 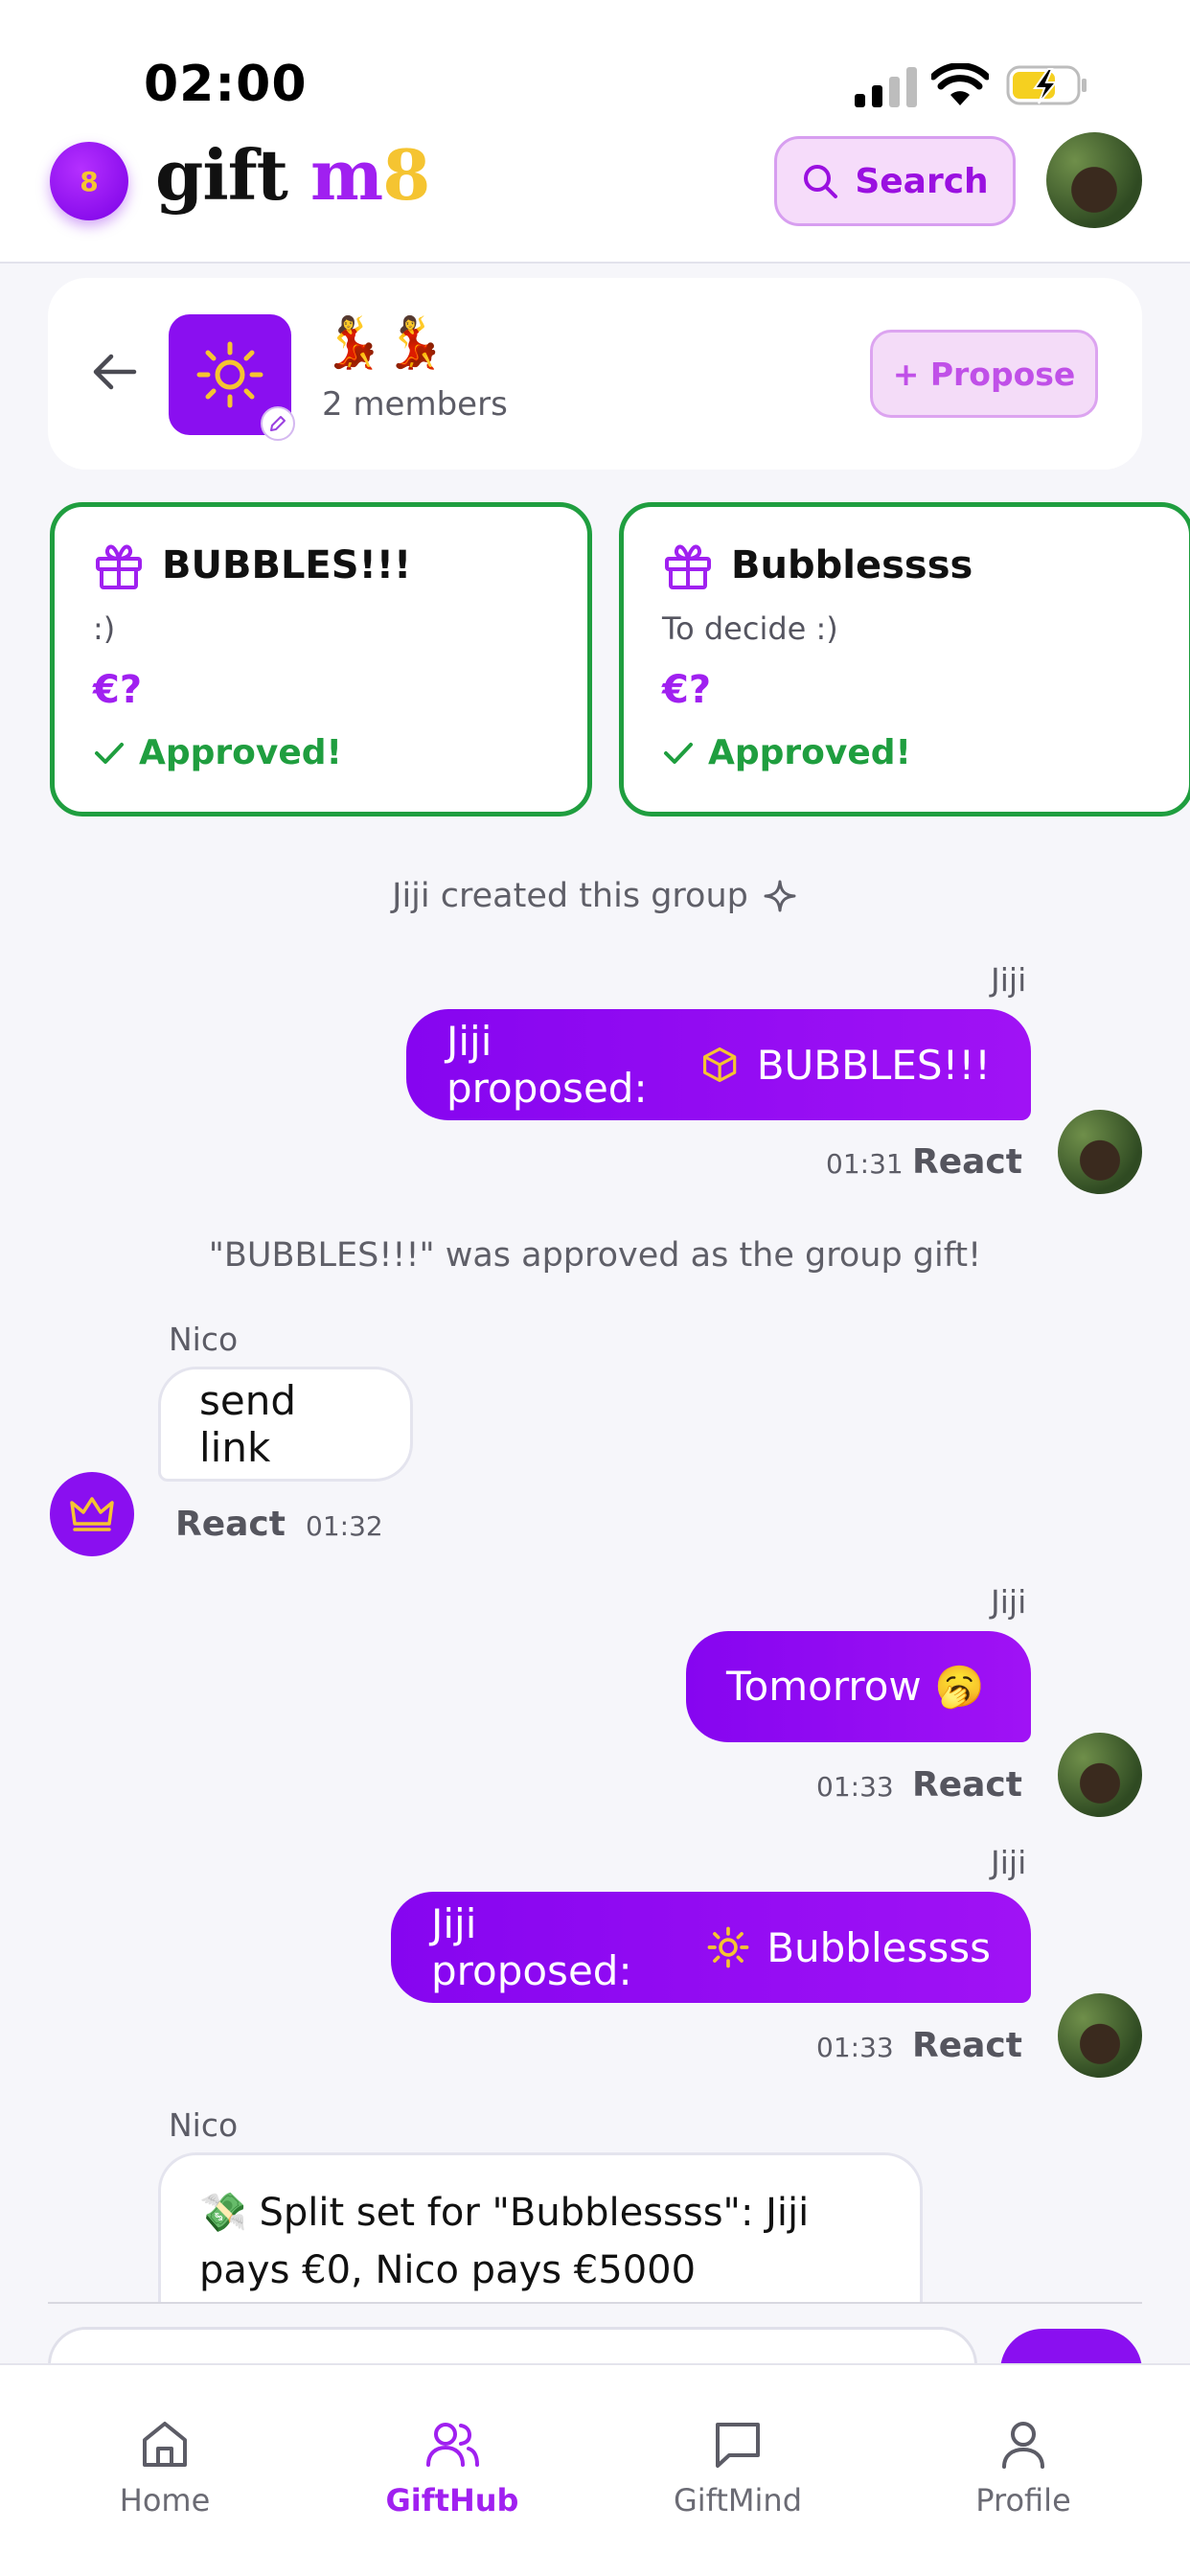 I want to click on nav-label: Home, so click(x=165, y=2500).